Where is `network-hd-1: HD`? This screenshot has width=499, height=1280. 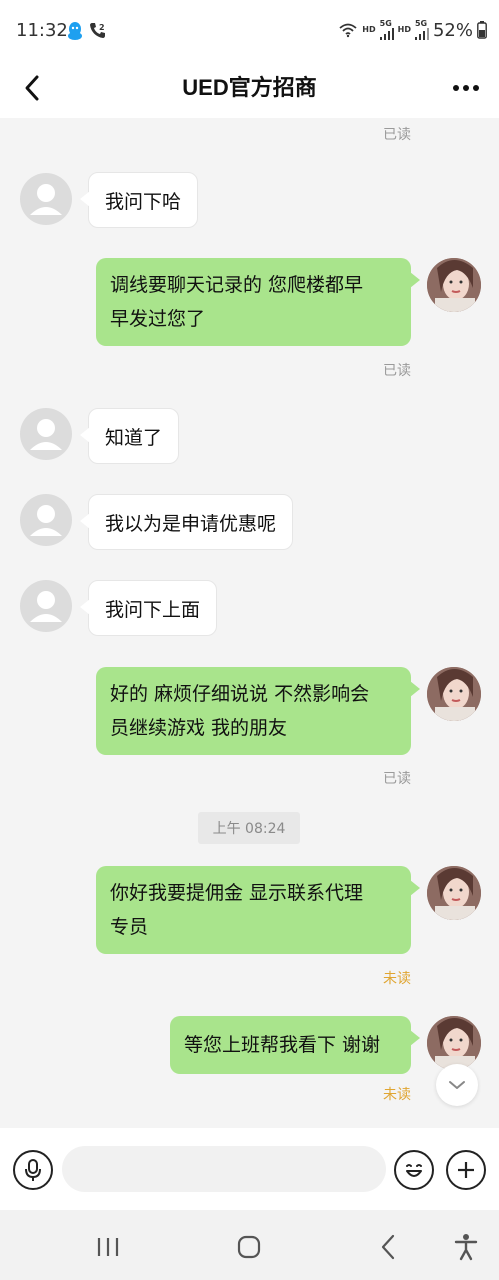
network-hd-1: HD is located at coordinates (369, 29).